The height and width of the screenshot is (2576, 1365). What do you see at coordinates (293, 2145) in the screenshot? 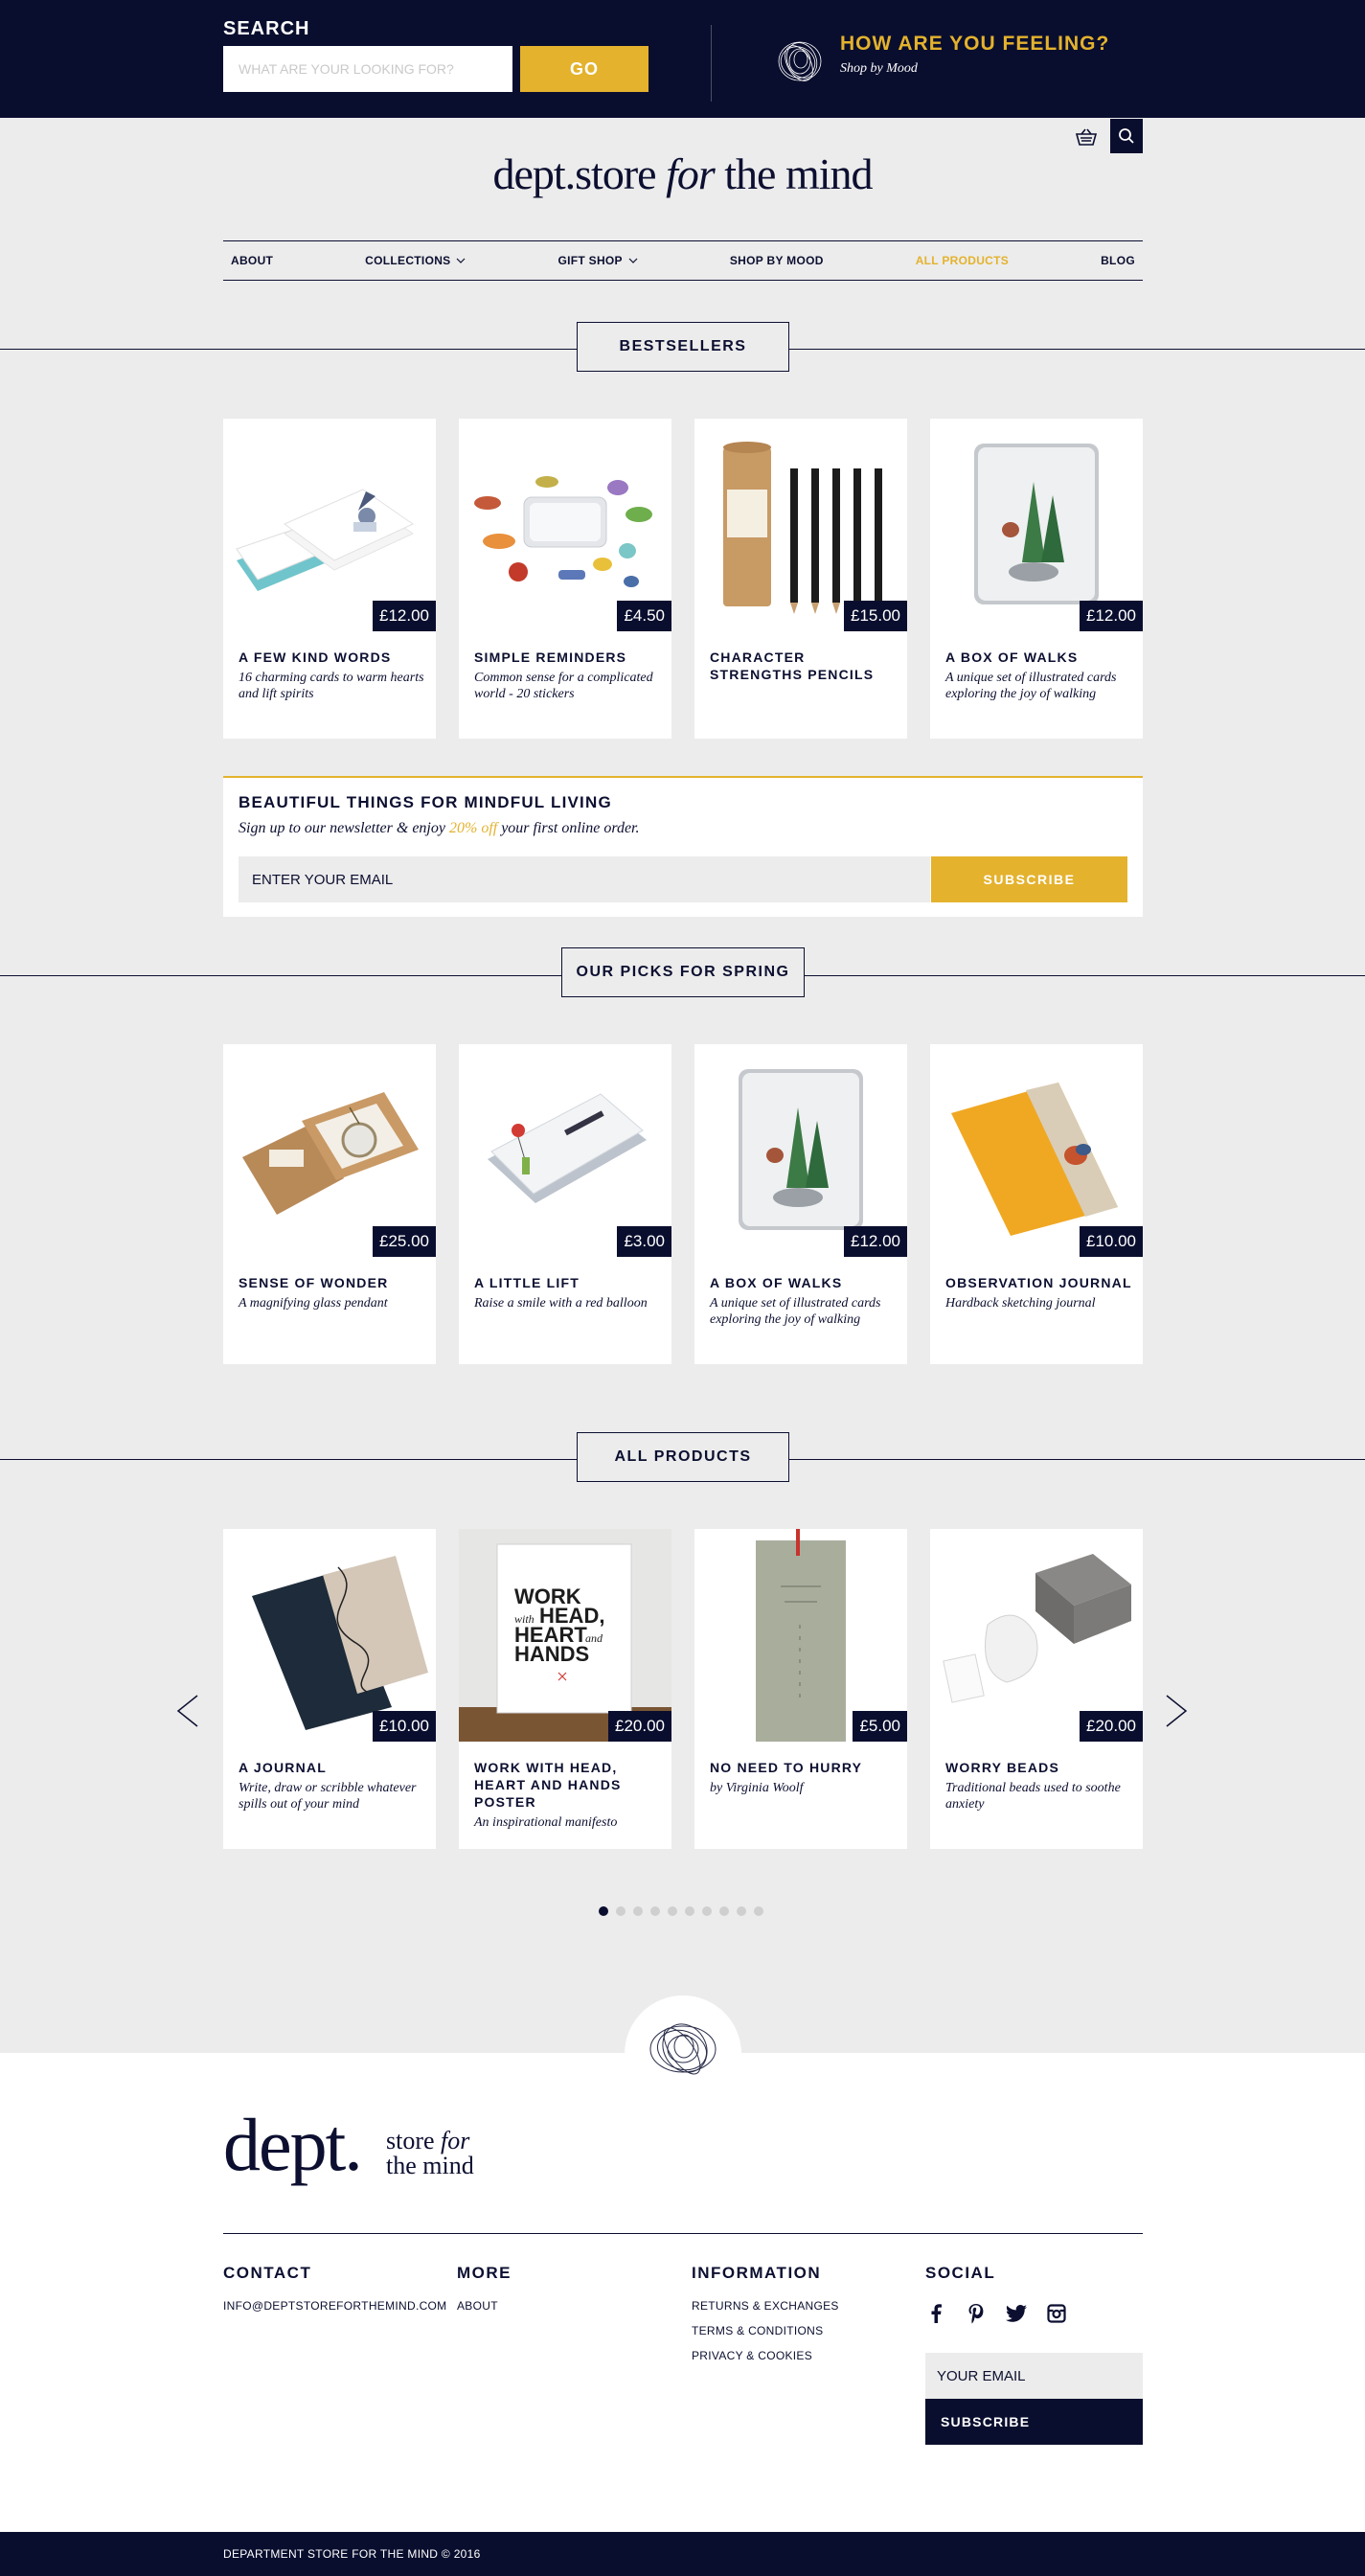
I see `footer-logo: dept.` at bounding box center [293, 2145].